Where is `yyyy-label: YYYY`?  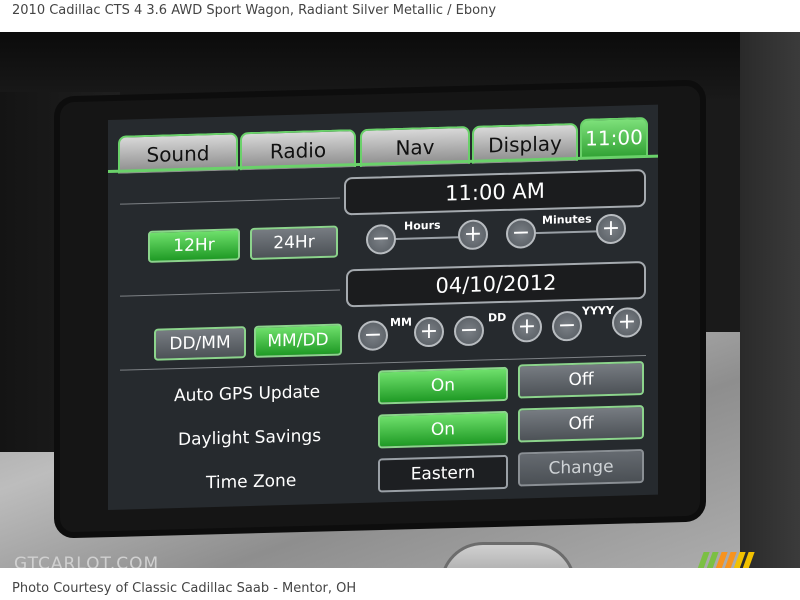 yyyy-label: YYYY is located at coordinates (598, 310).